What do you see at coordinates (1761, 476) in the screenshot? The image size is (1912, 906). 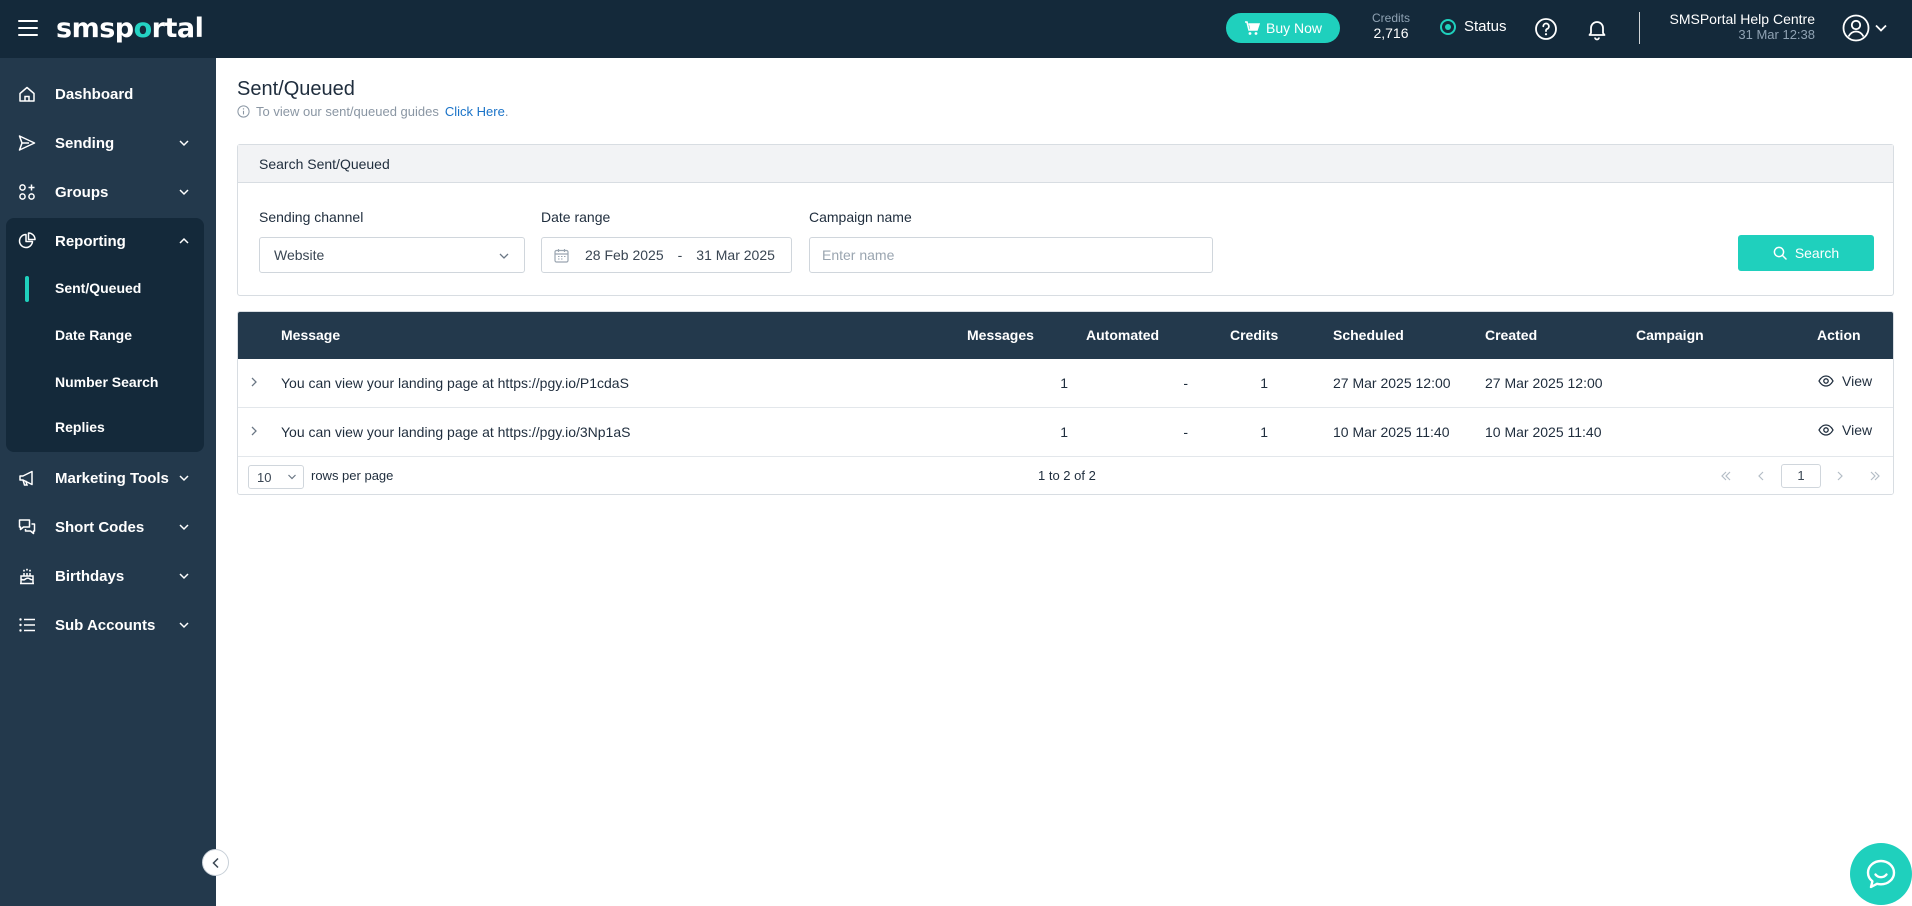 I see `previous-page-icon` at bounding box center [1761, 476].